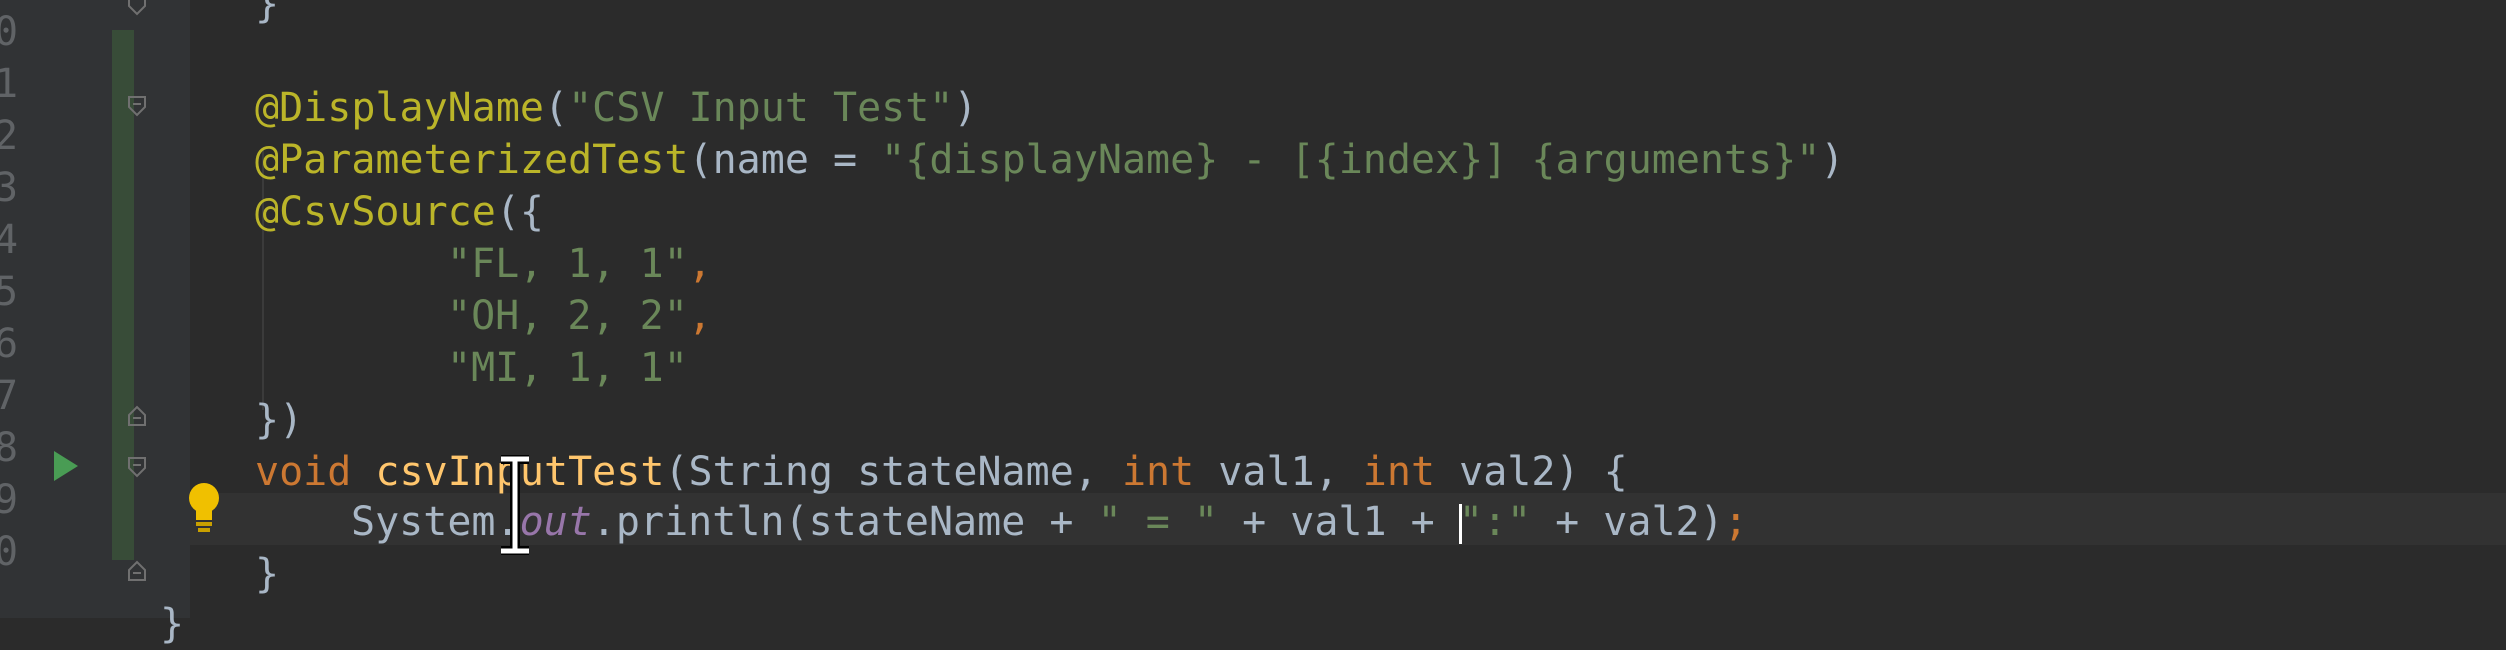 The width and height of the screenshot is (2506, 650). I want to click on annotation-token: @DisplayName, so click(399, 108).